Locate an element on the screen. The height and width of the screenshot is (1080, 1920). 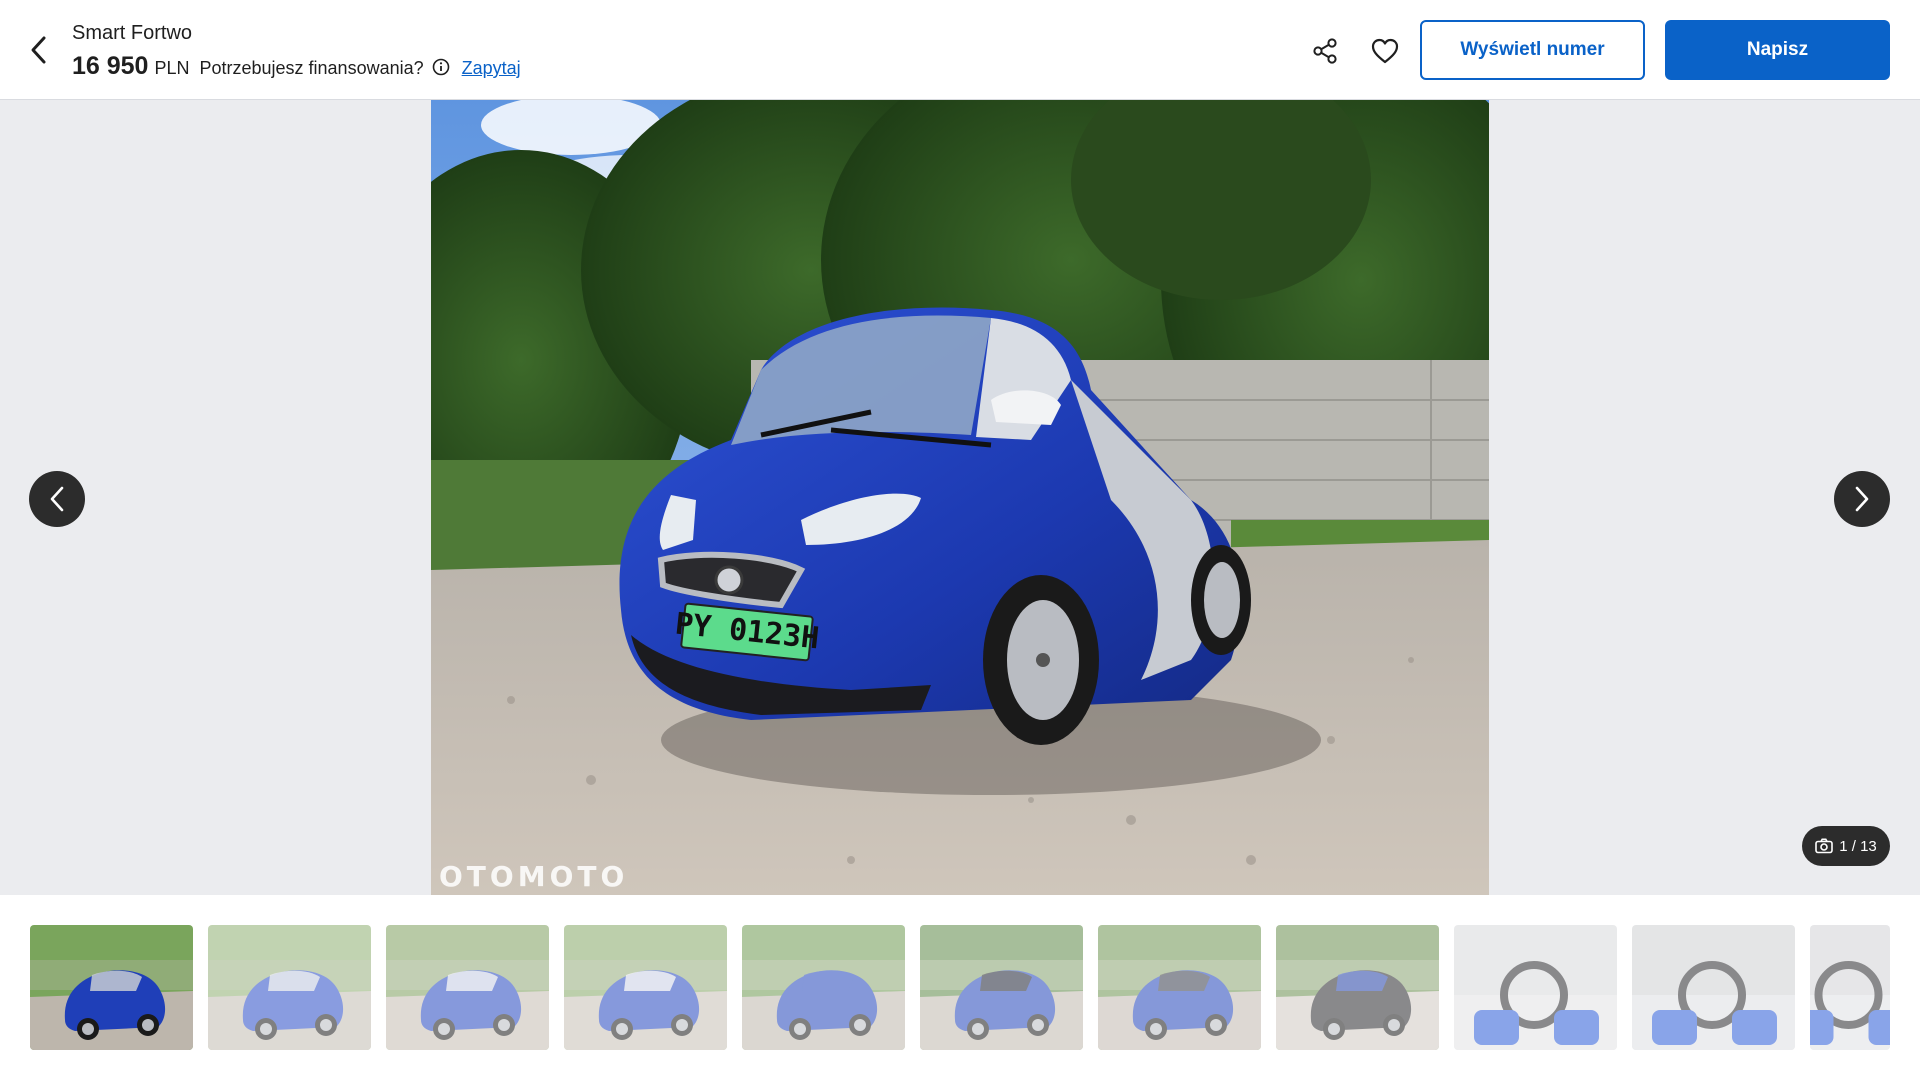
next-photo-button is located at coordinates (1862, 499).